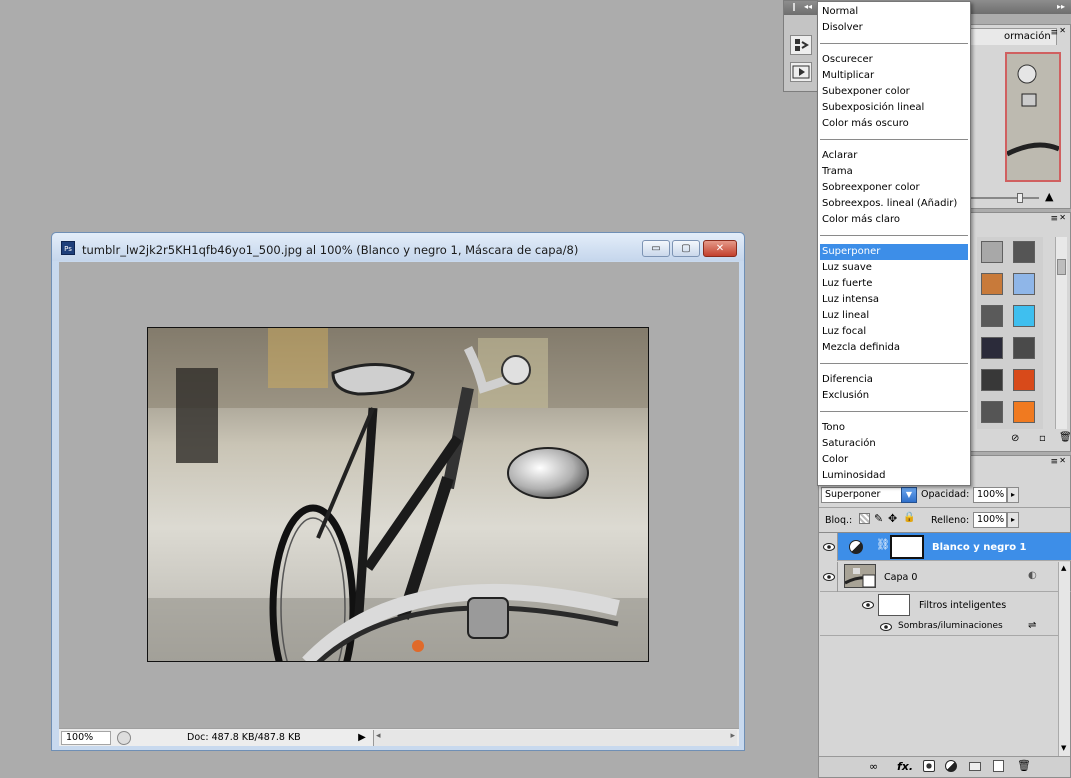 This screenshot has height=778, width=1071. What do you see at coordinates (883, 544) in the screenshot?
I see `chain-link-icon: ⛓` at bounding box center [883, 544].